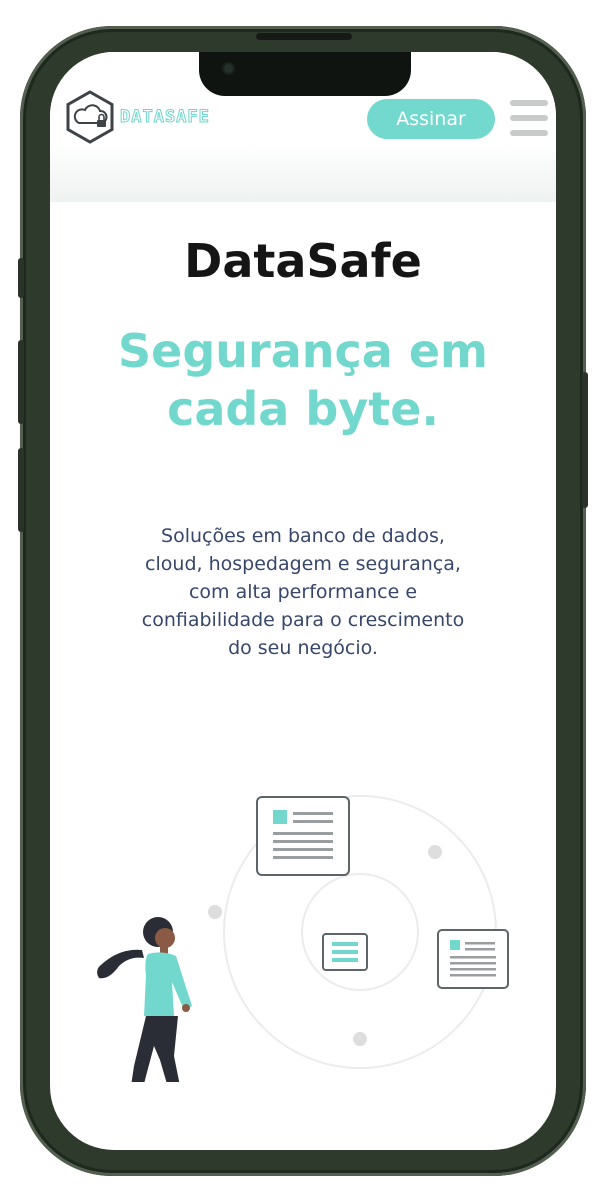  What do you see at coordinates (345, 952) in the screenshot?
I see `document-card-center` at bounding box center [345, 952].